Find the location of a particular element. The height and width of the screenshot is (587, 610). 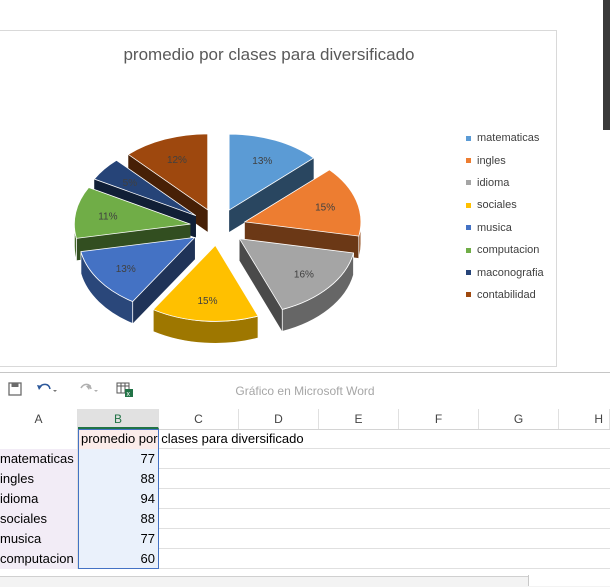

column-header-a: A is located at coordinates (39, 419).